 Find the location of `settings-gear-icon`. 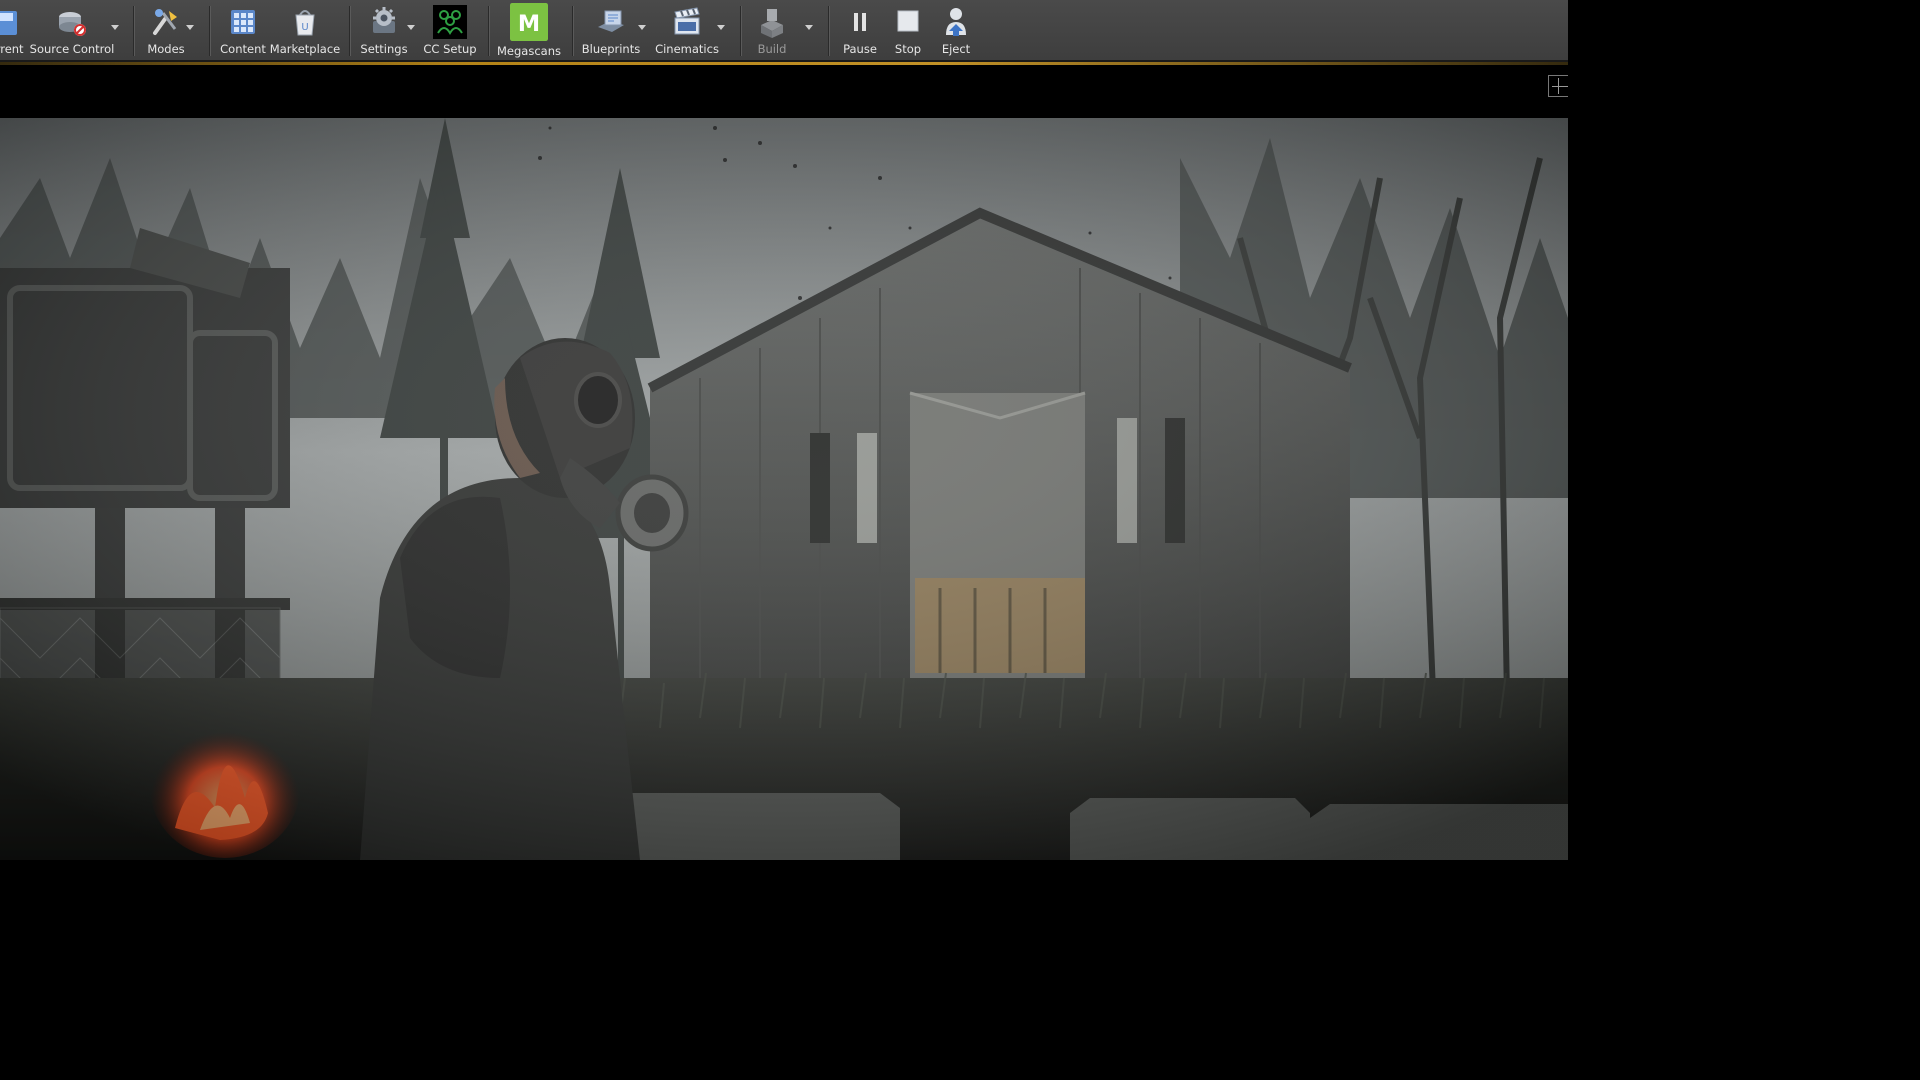

settings-gear-icon is located at coordinates (384, 20).